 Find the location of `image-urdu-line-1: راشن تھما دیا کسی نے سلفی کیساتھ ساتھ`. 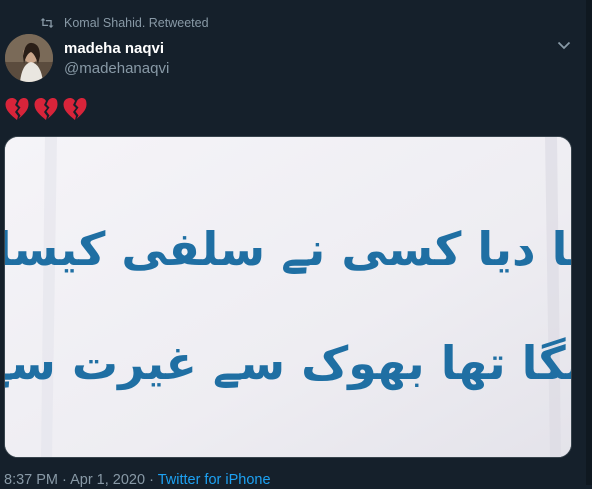

image-urdu-line-1: راشن تھما دیا کسی نے سلفی کیساتھ ساتھ is located at coordinates (288, 249).